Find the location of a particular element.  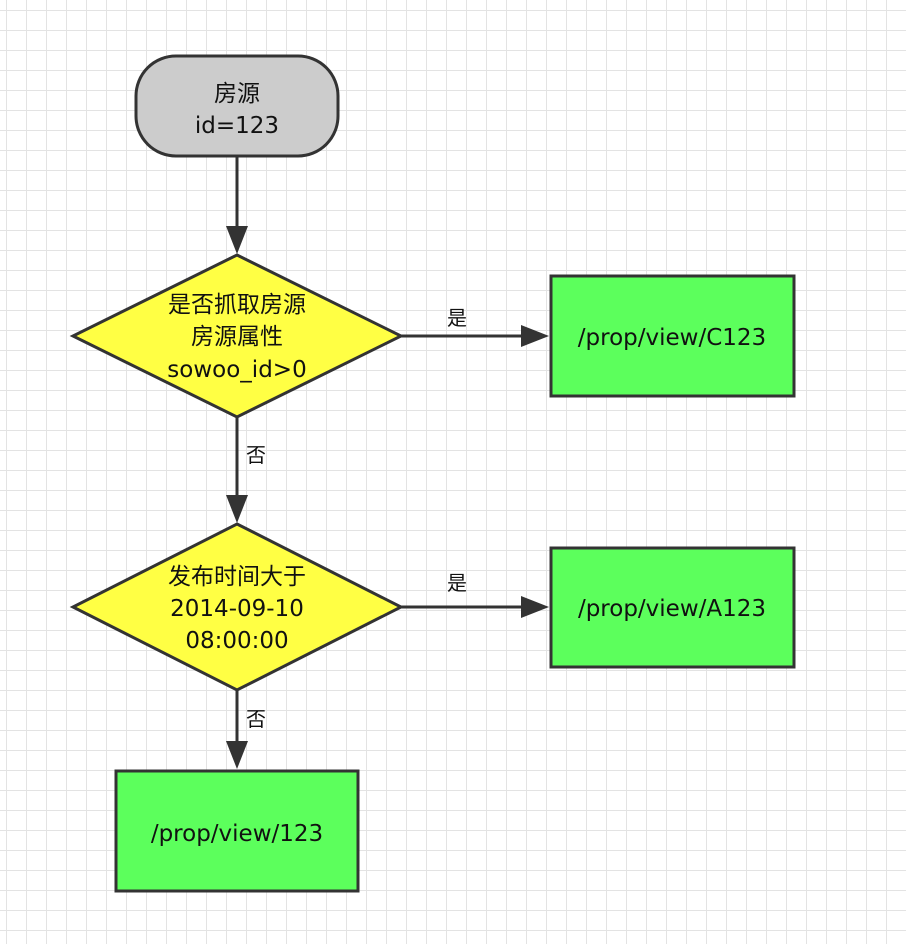

edge-decision2-yes-label: 是 is located at coordinates (457, 583).